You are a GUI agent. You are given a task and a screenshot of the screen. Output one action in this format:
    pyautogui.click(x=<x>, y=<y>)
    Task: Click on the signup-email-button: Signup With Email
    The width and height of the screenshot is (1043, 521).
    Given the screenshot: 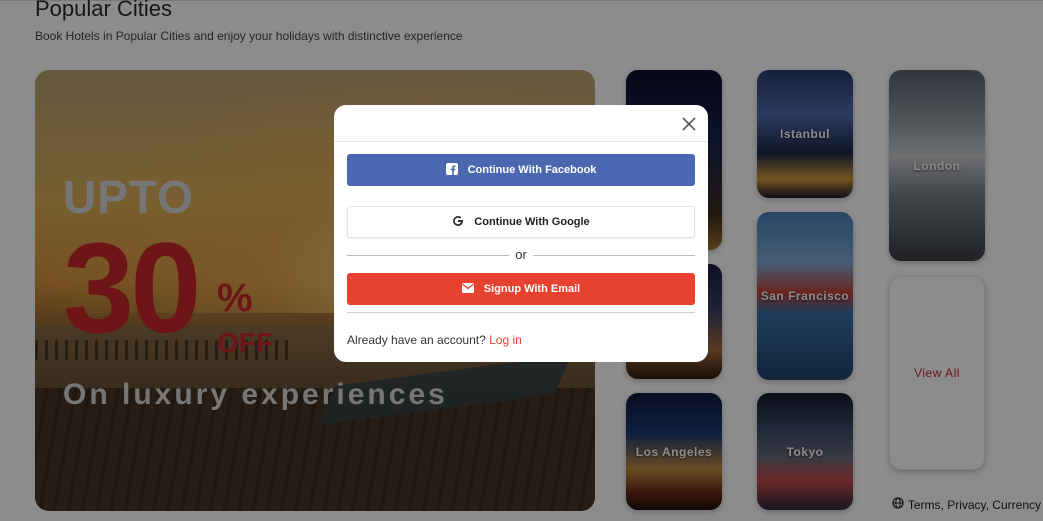 What is the action you would take?
    pyautogui.click(x=521, y=289)
    